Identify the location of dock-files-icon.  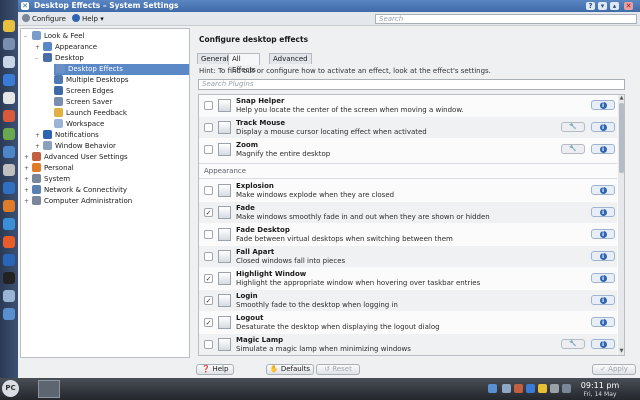
(9, 62).